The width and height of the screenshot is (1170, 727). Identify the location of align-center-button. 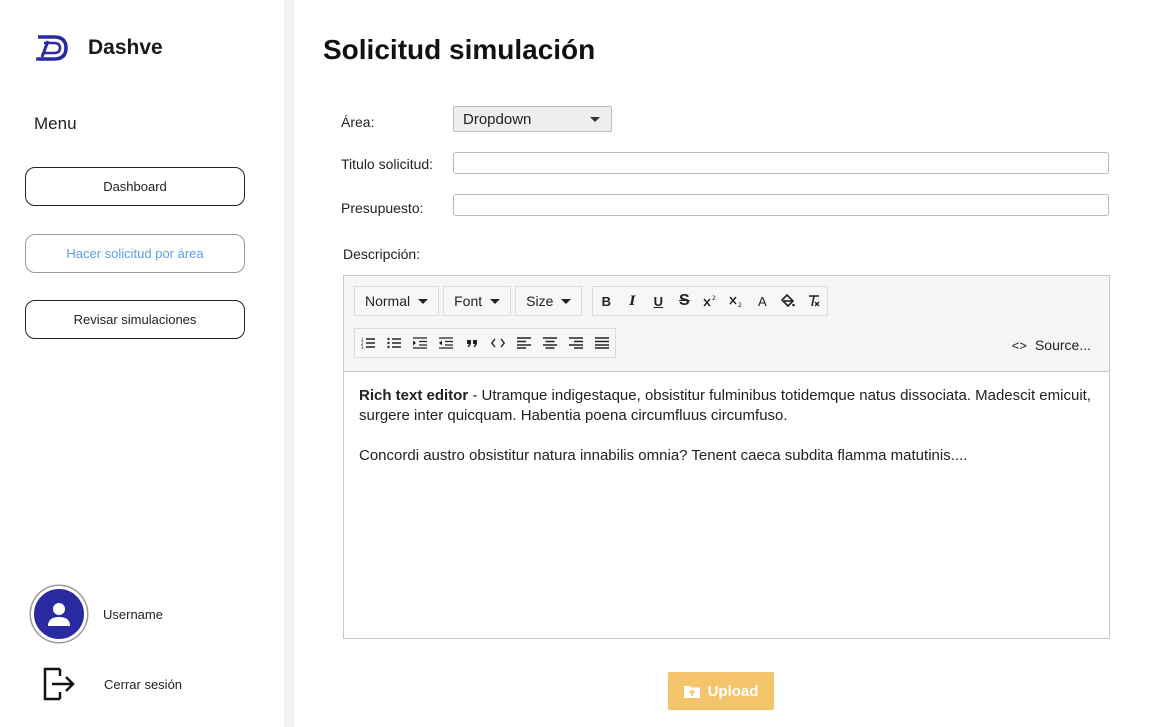
(550, 343).